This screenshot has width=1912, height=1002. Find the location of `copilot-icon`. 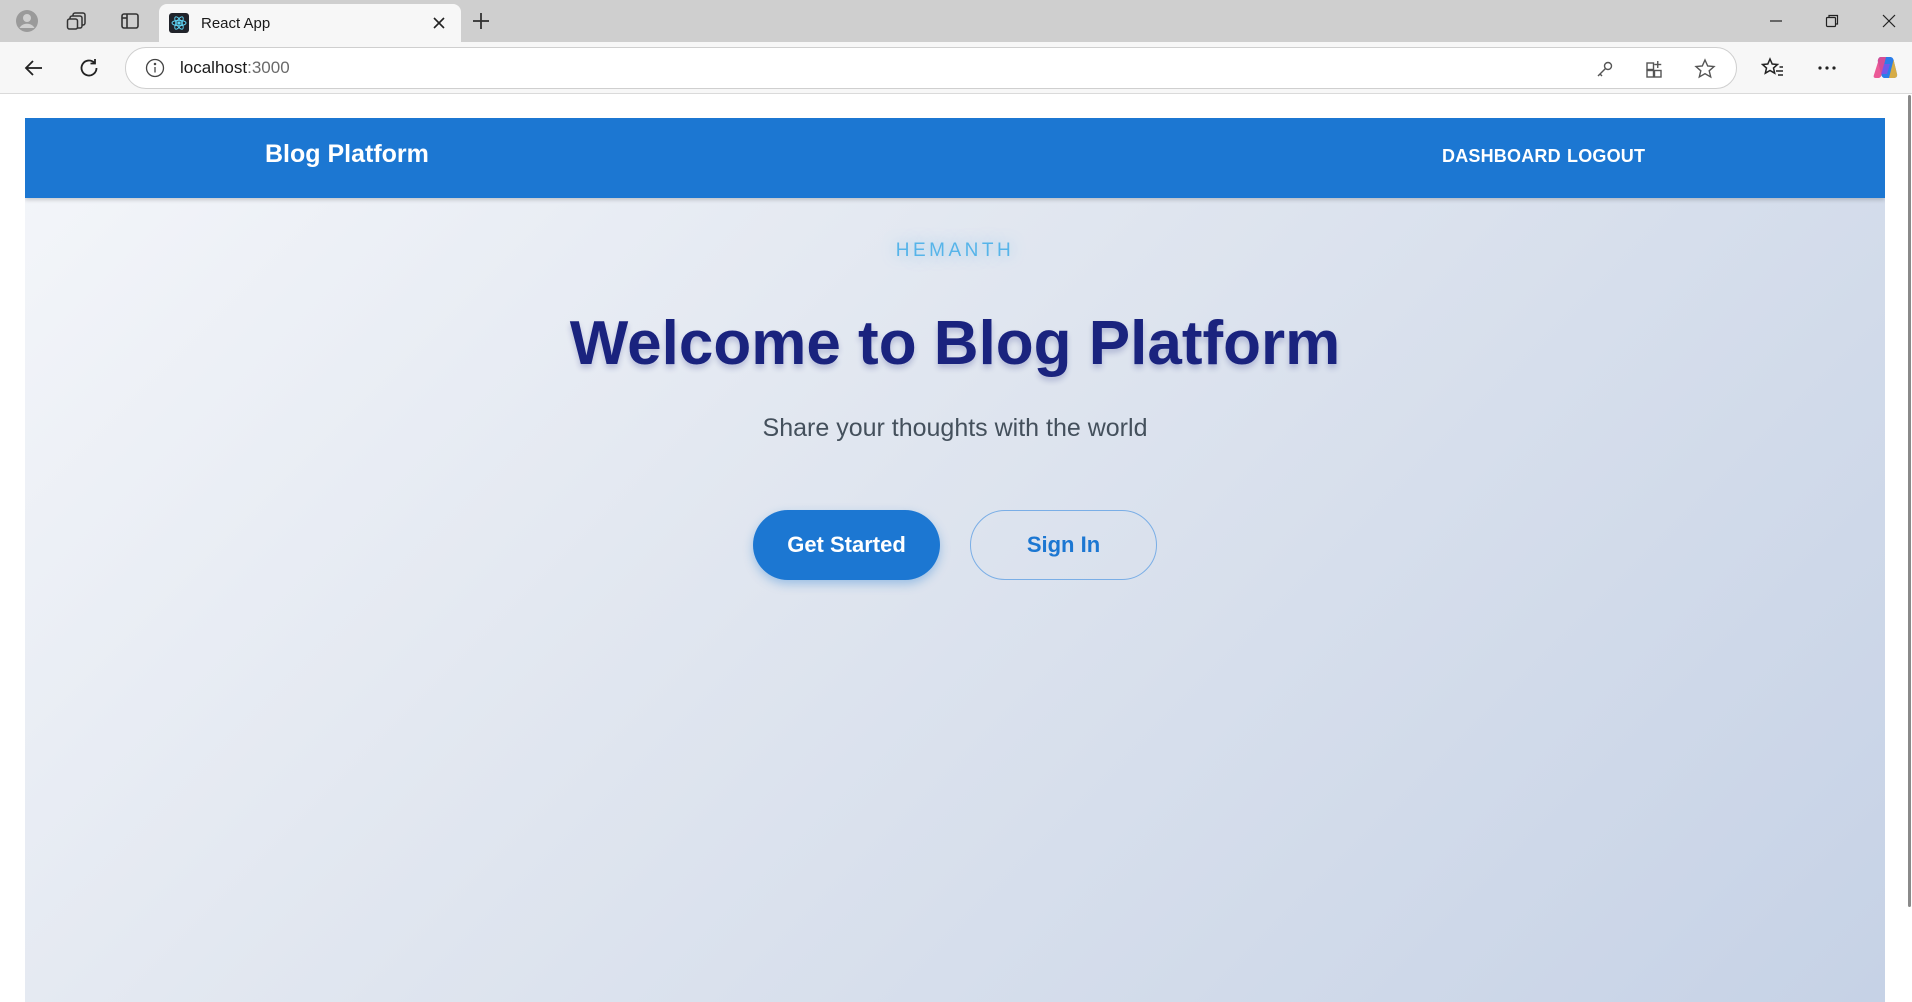

copilot-icon is located at coordinates (1886, 68).